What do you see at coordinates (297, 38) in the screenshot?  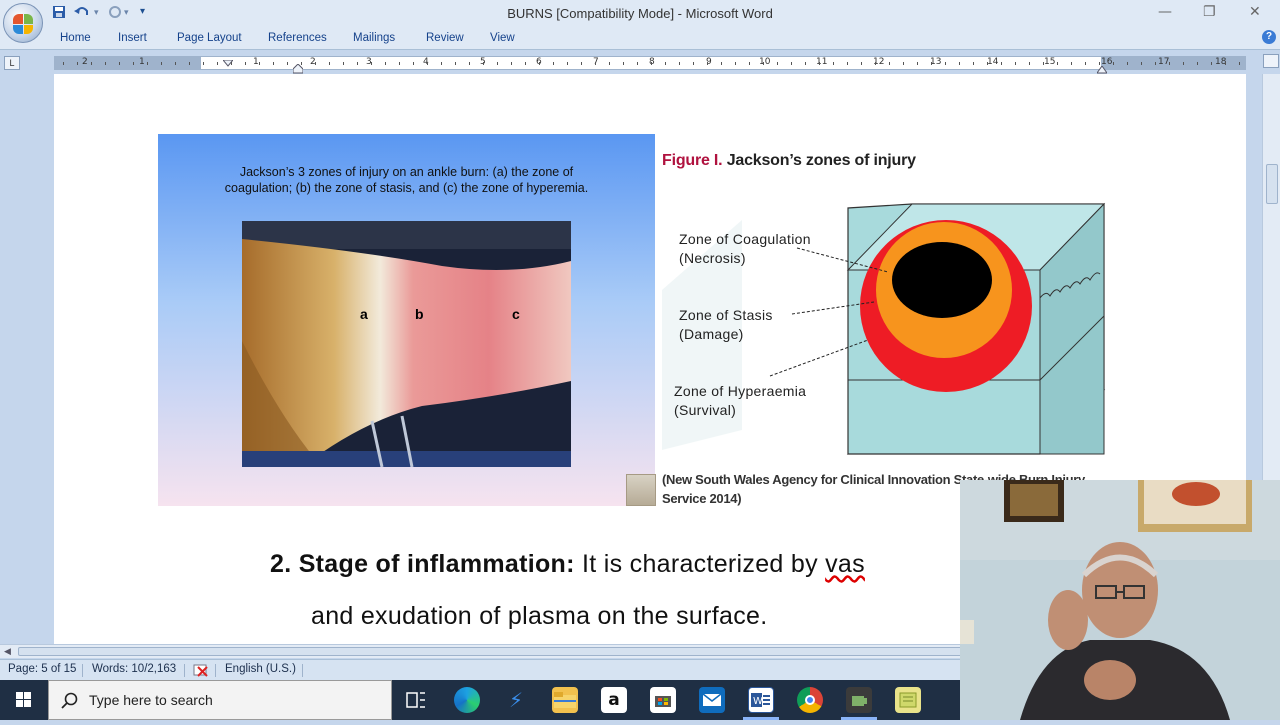 I see `tab-references: References` at bounding box center [297, 38].